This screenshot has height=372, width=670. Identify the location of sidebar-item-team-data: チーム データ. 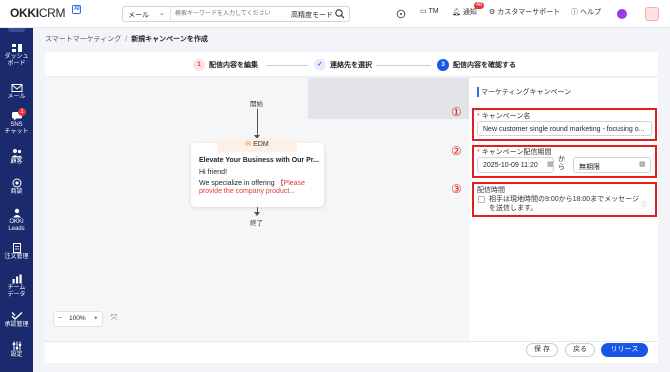
(16, 286).